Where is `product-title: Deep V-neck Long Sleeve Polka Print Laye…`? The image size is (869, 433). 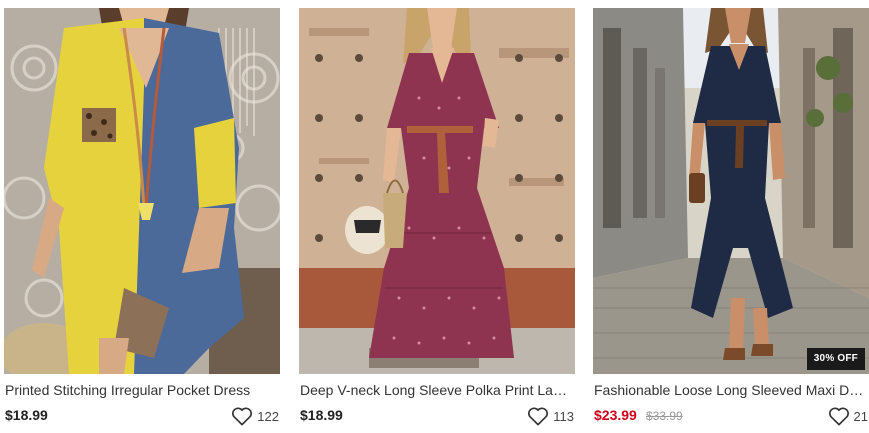 product-title: Deep V-neck Long Sleeve Polka Print Laye… is located at coordinates (436, 390).